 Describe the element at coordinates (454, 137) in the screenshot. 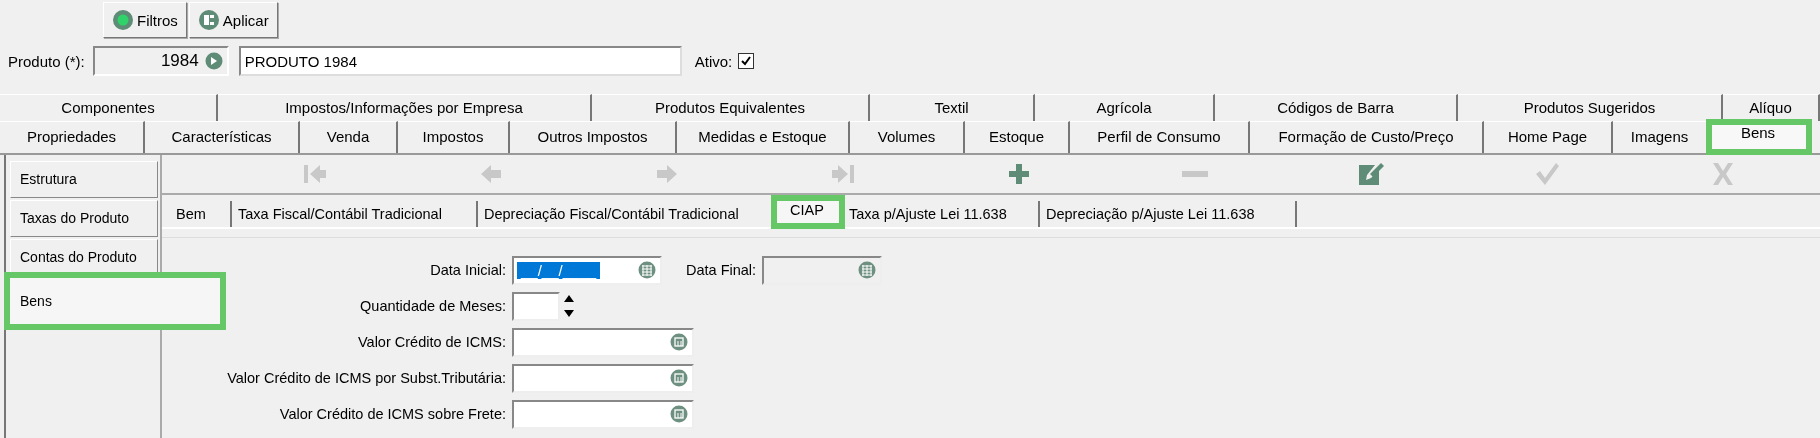

I see `tab: Impostos` at that location.